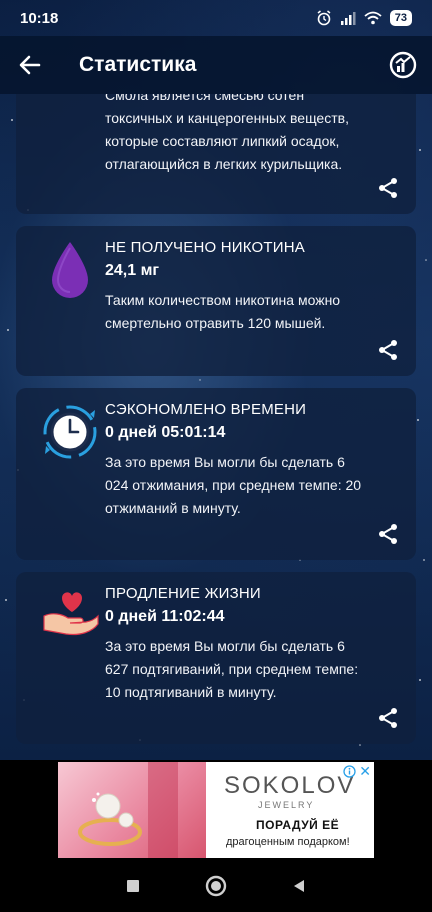 The image size is (432, 912). Describe the element at coordinates (165, 432) in the screenshot. I see `card-value: 0 дней 05:01:14` at that location.